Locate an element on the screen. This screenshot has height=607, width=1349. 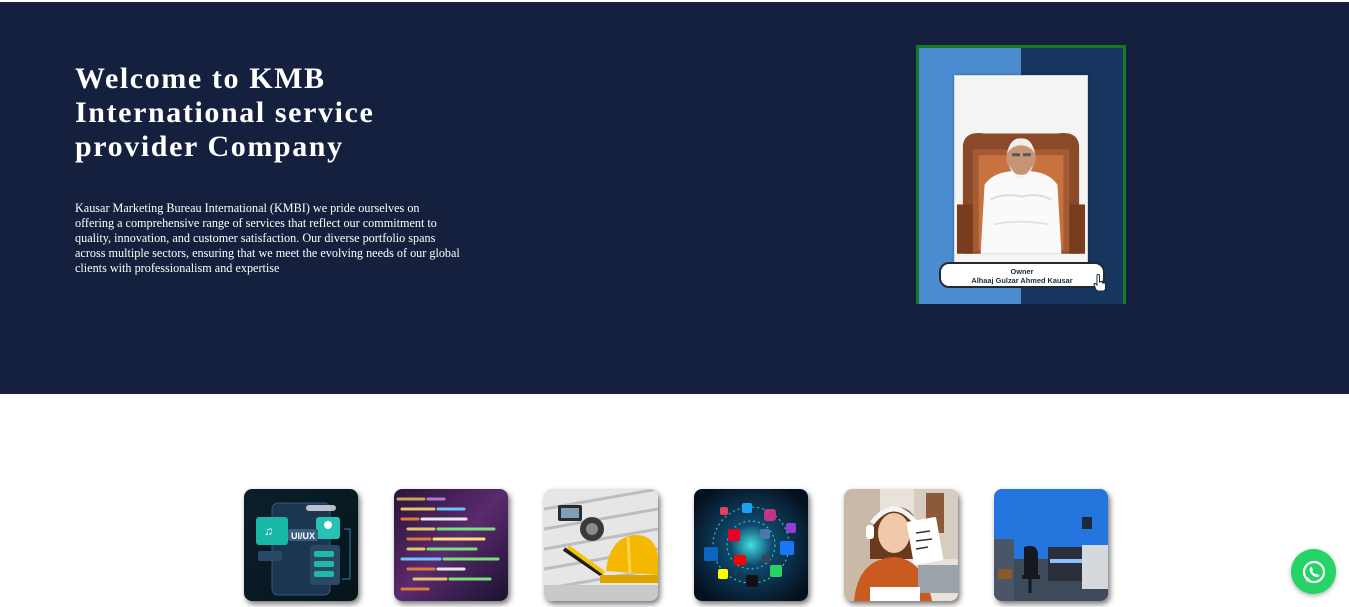
service-tile-social-media is located at coordinates (751, 545).